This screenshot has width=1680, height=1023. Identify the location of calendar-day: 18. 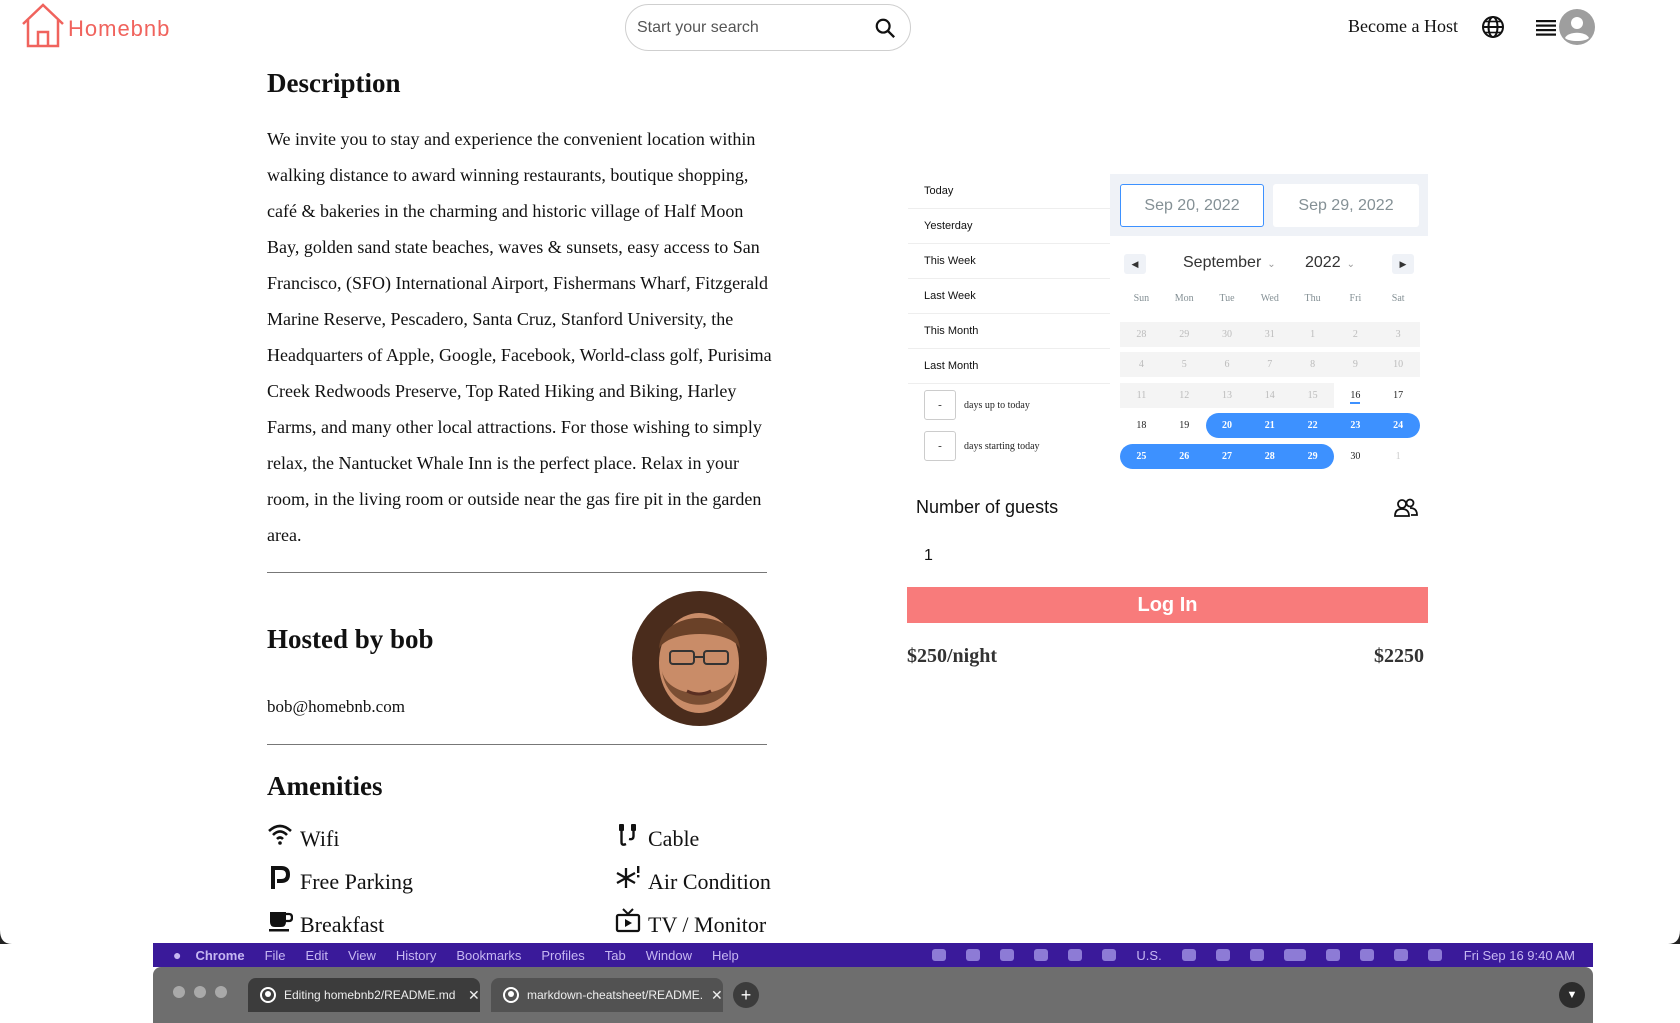
(1141, 425).